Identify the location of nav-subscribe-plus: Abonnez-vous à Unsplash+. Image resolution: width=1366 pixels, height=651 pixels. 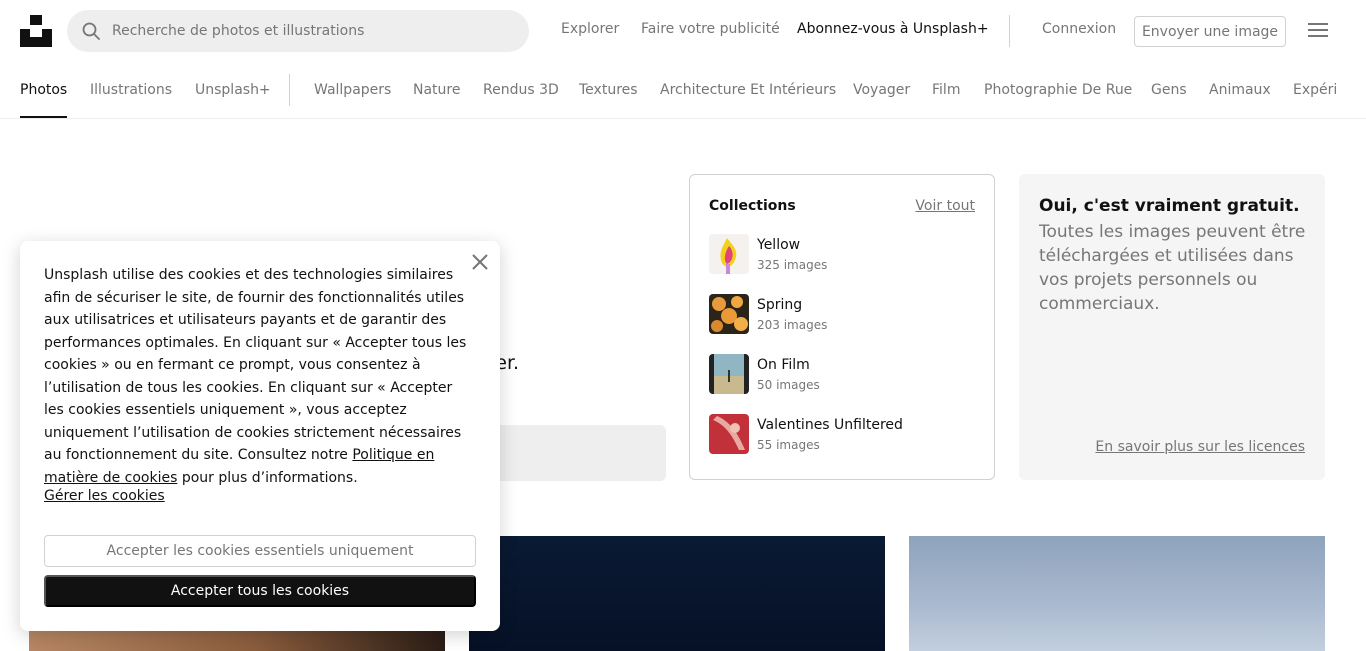
(893, 29).